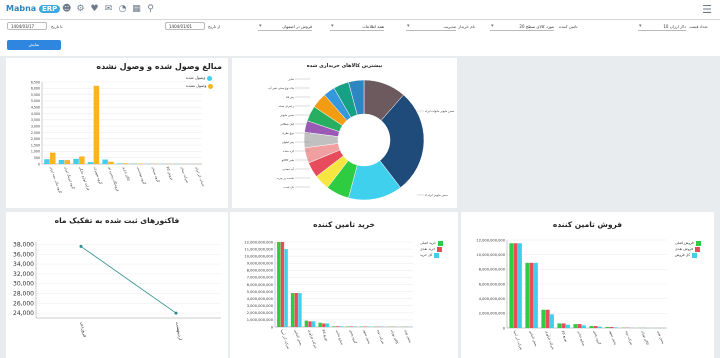 Image resolution: width=720 pixels, height=358 pixels. What do you see at coordinates (258, 249) in the screenshot?
I see `y-tick-label: 11,000,000,000` at bounding box center [258, 249].